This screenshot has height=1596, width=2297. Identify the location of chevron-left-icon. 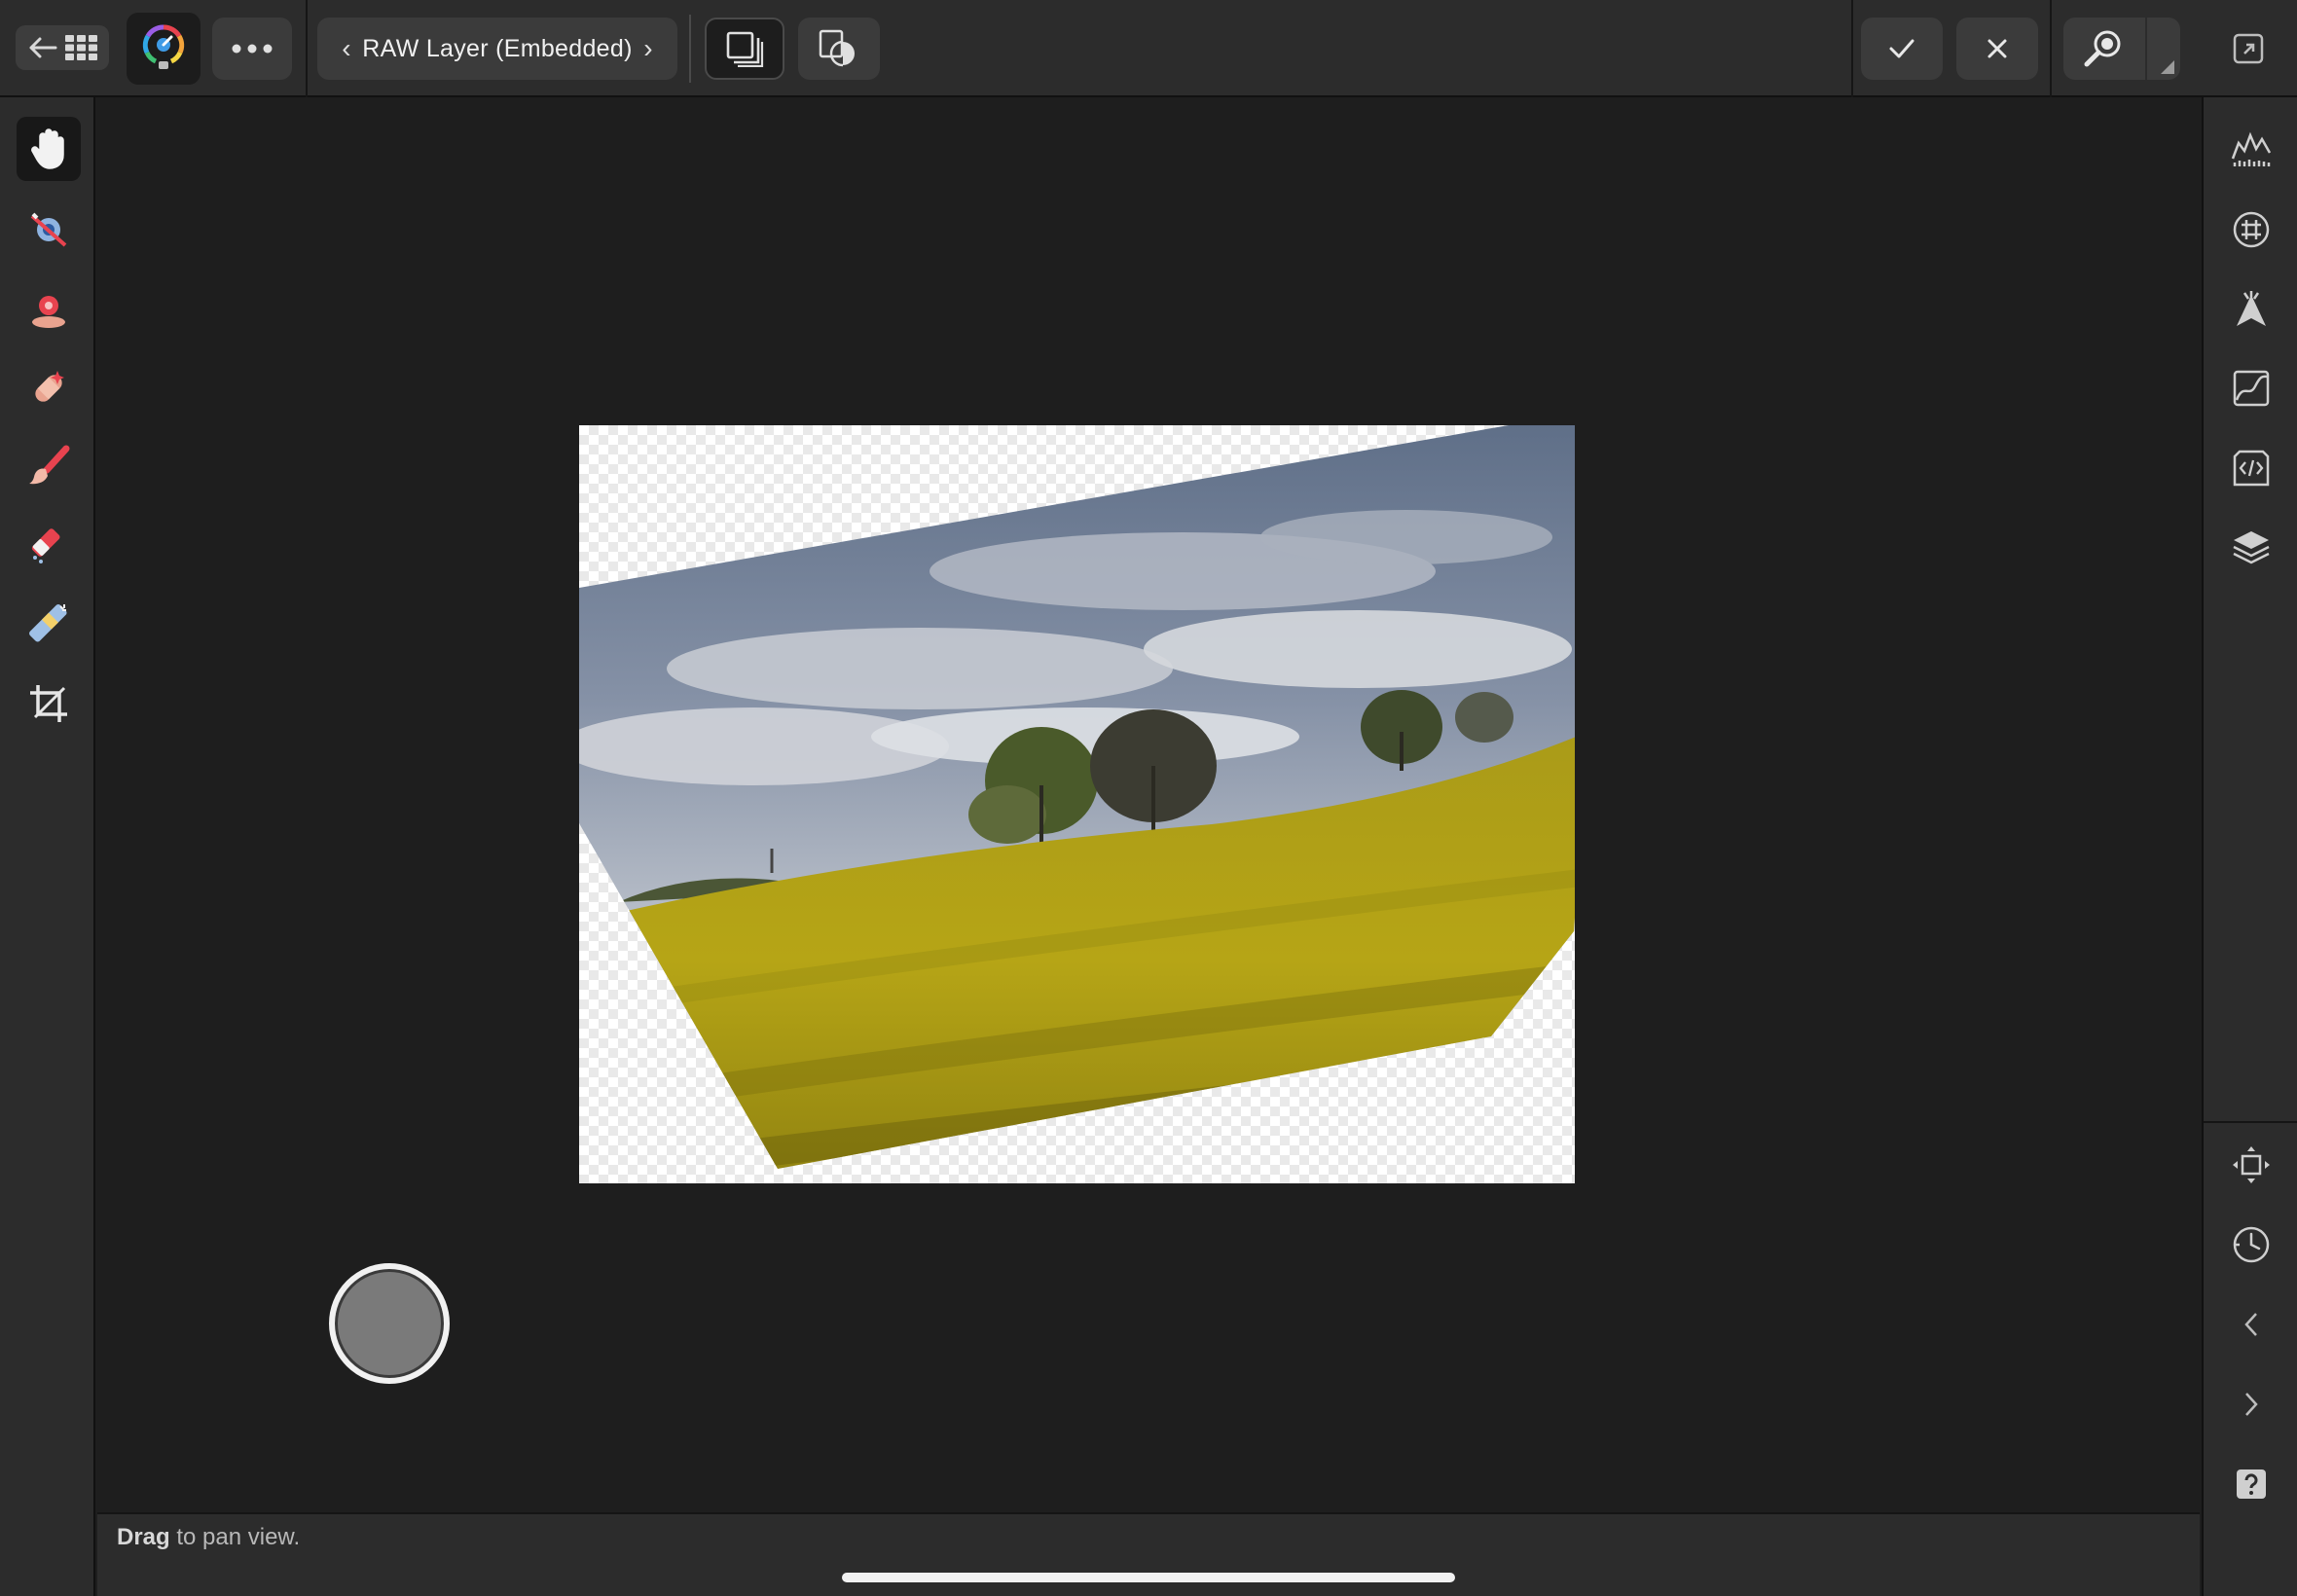
(2250, 1324).